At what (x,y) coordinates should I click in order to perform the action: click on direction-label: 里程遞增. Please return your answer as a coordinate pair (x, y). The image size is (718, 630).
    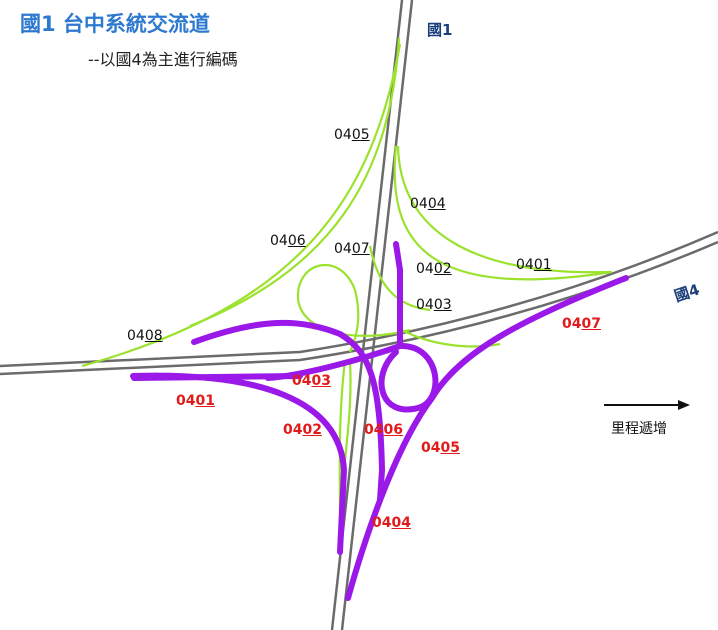
    Looking at the image, I should click on (639, 429).